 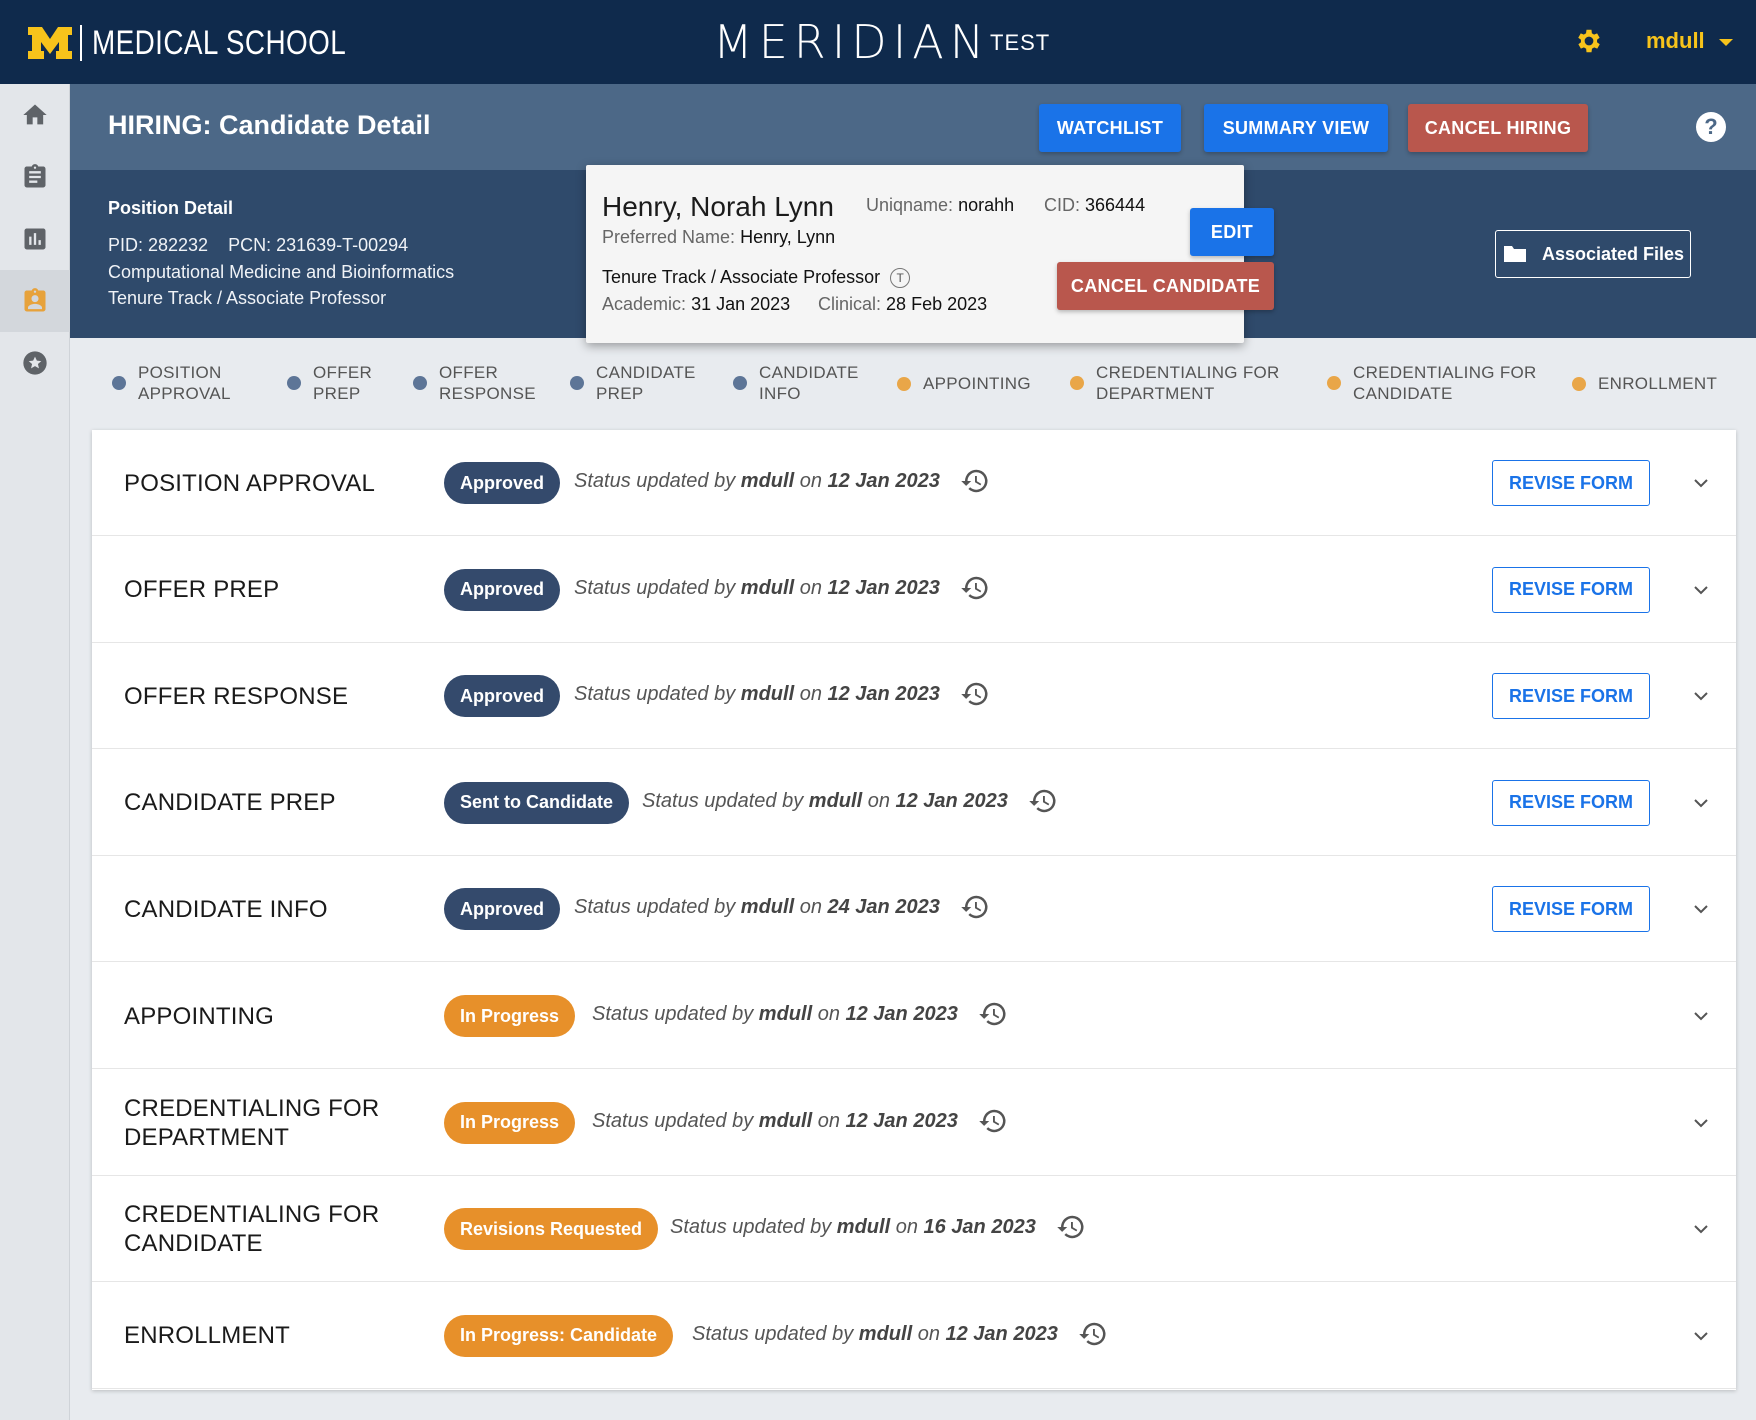 What do you see at coordinates (1613, 253) in the screenshot?
I see `associated-files-label: Associated Files` at bounding box center [1613, 253].